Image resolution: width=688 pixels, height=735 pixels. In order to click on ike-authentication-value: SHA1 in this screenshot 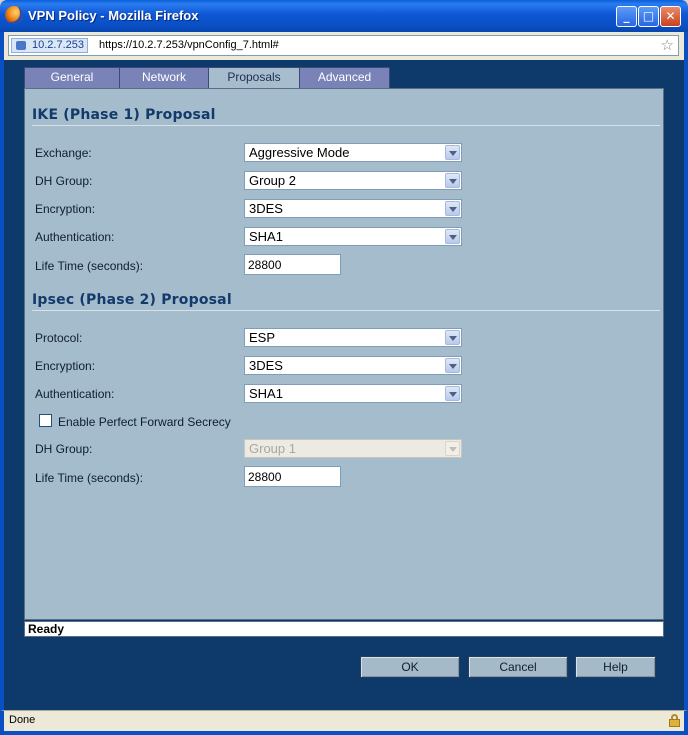, I will do `click(266, 236)`.